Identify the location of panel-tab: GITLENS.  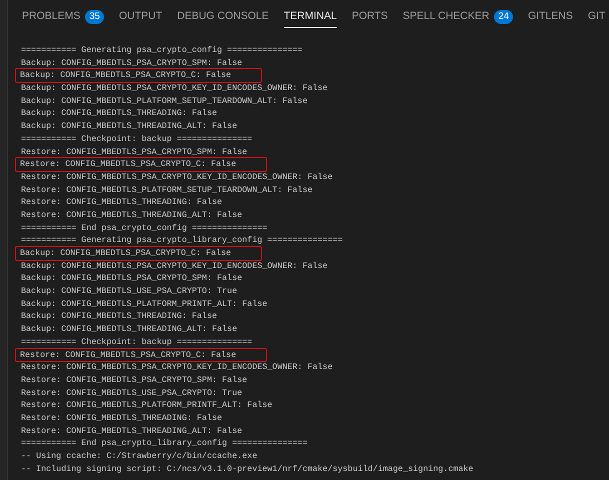
(550, 17).